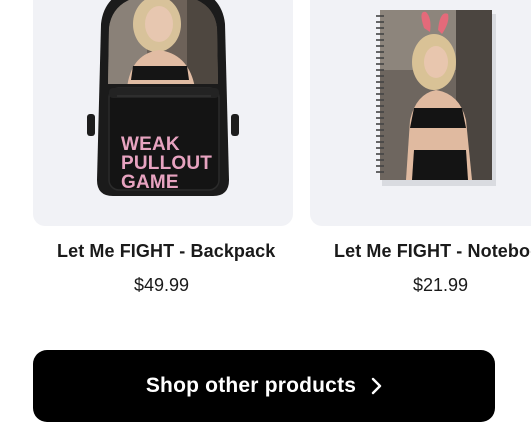 This screenshot has height=442, width=531. I want to click on print-line: PULLOUT, so click(167, 163).